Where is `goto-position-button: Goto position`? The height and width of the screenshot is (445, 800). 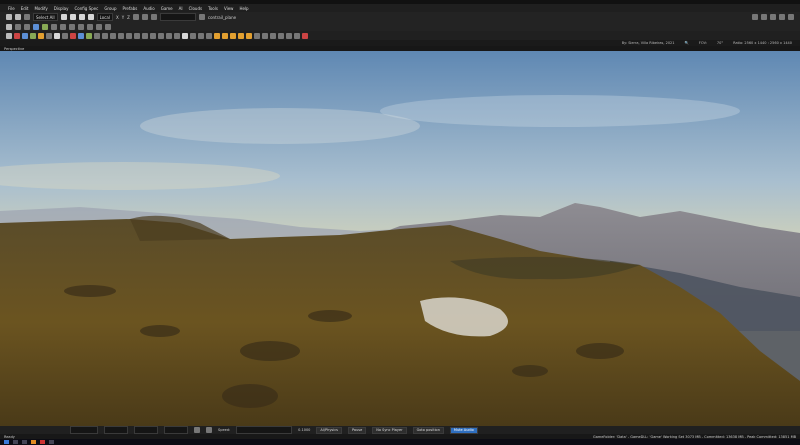
goto-position-button: Goto position is located at coordinates (428, 430).